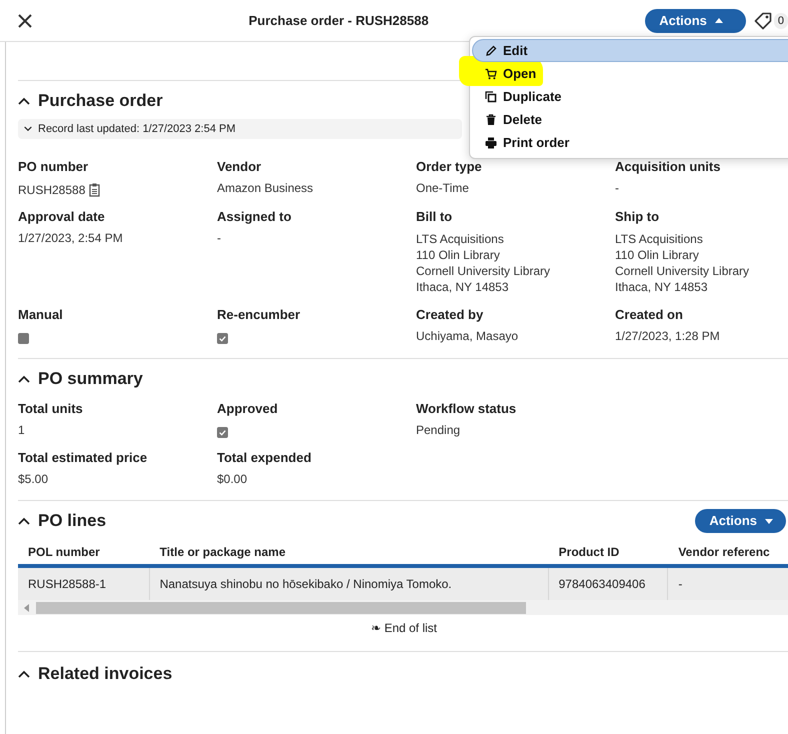 The width and height of the screenshot is (788, 734). Describe the element at coordinates (50, 408) in the screenshot. I see `field-label: Total units` at that location.